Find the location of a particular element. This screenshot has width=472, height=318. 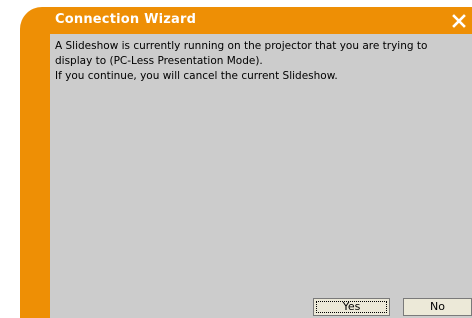

no-button-label: No is located at coordinates (437, 306).